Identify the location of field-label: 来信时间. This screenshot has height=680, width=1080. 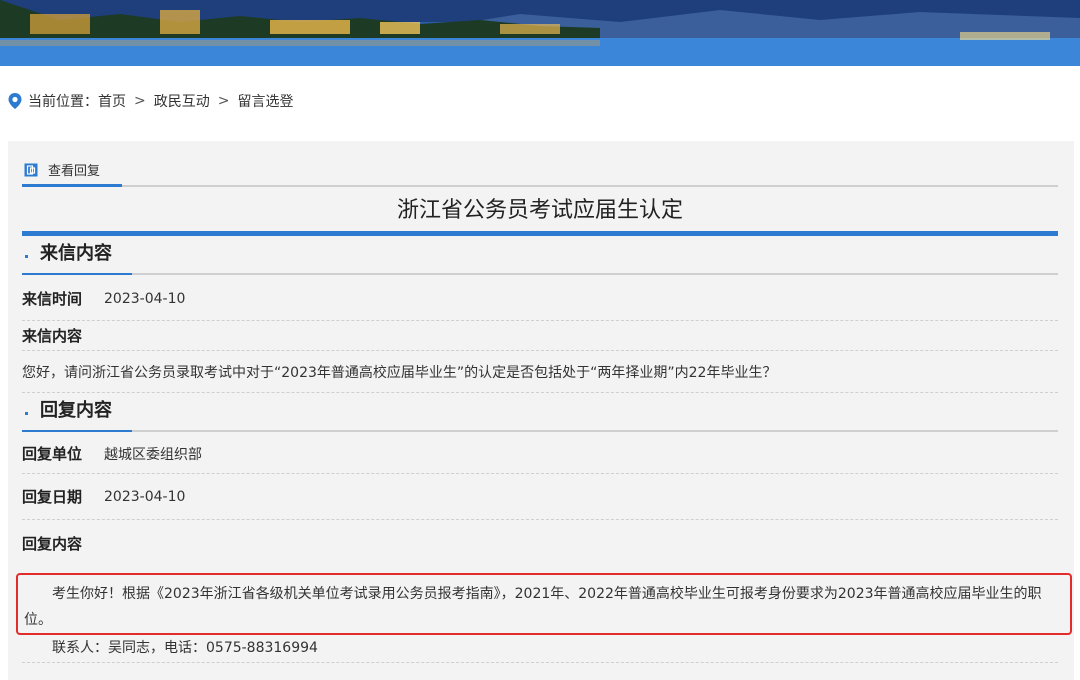
(52, 299).